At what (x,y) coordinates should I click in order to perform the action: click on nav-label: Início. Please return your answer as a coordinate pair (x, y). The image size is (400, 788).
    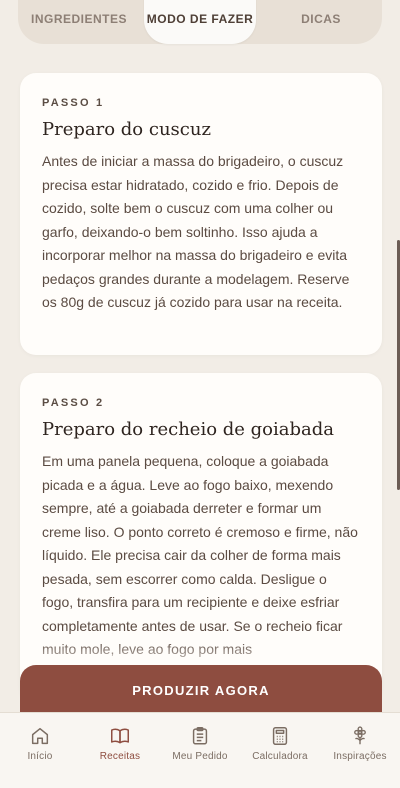
    Looking at the image, I should click on (40, 756).